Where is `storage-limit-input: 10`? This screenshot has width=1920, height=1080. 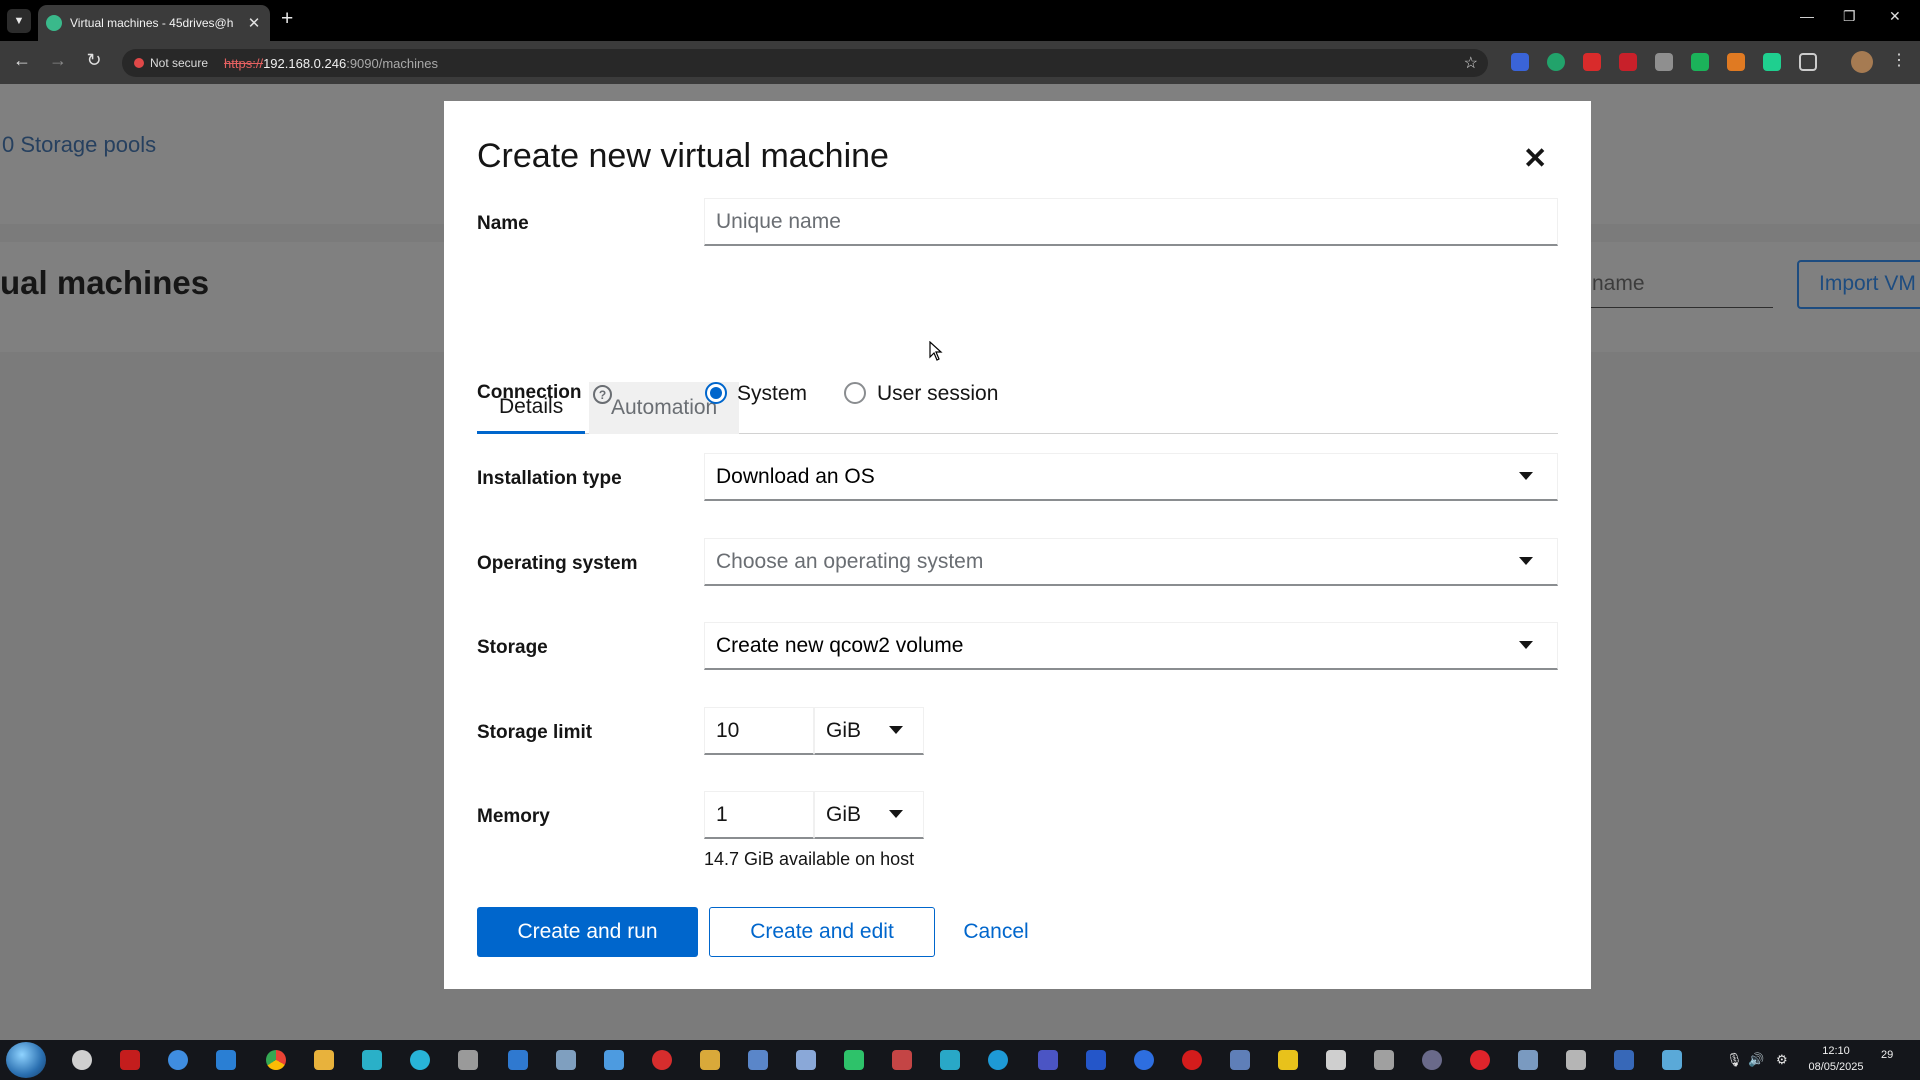
storage-limit-input: 10 is located at coordinates (759, 731).